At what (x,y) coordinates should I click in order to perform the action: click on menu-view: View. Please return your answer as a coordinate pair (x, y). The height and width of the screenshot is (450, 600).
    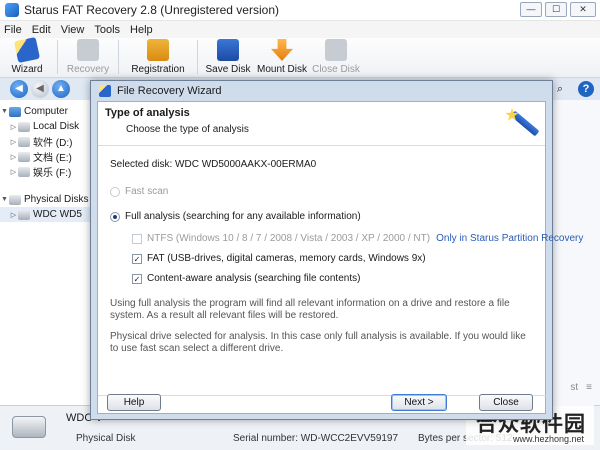
    Looking at the image, I should click on (73, 30).